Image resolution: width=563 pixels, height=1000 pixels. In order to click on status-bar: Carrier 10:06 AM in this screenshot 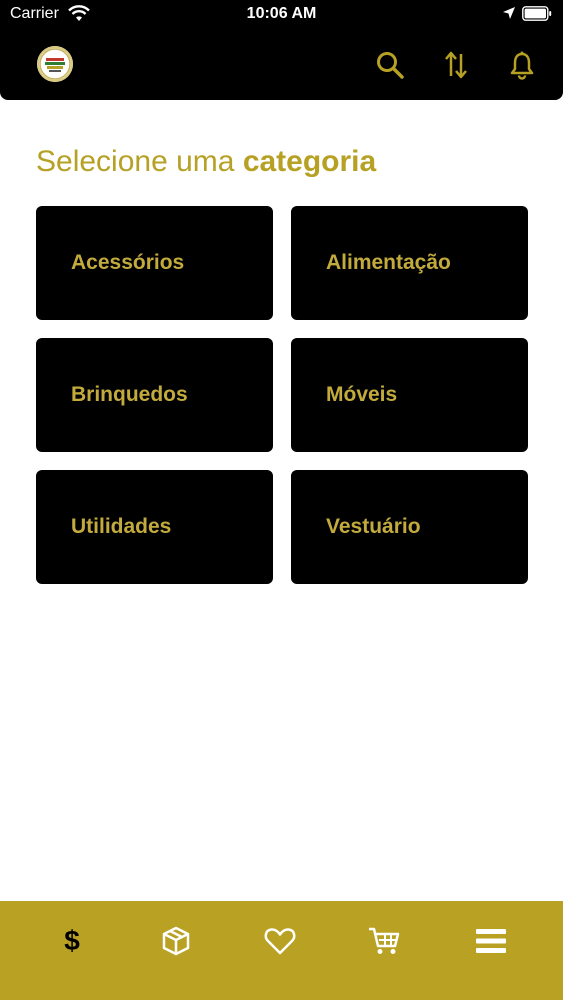, I will do `click(281, 15)`.